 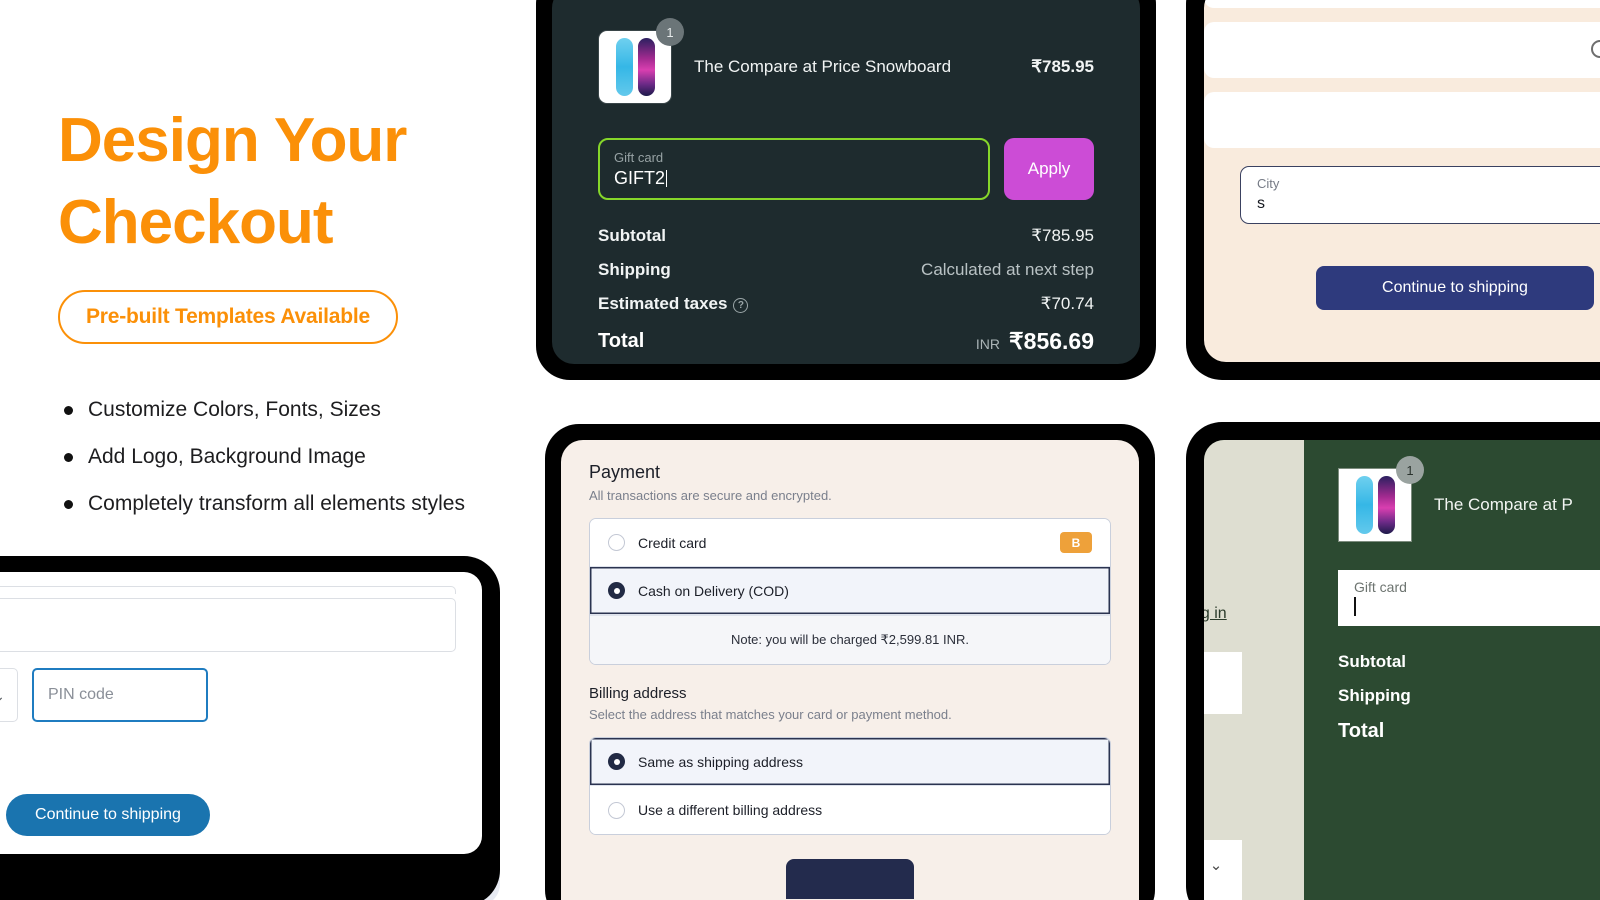 I want to click on feature-label: Customize Colors, Fonts, Sizes, so click(x=234, y=409).